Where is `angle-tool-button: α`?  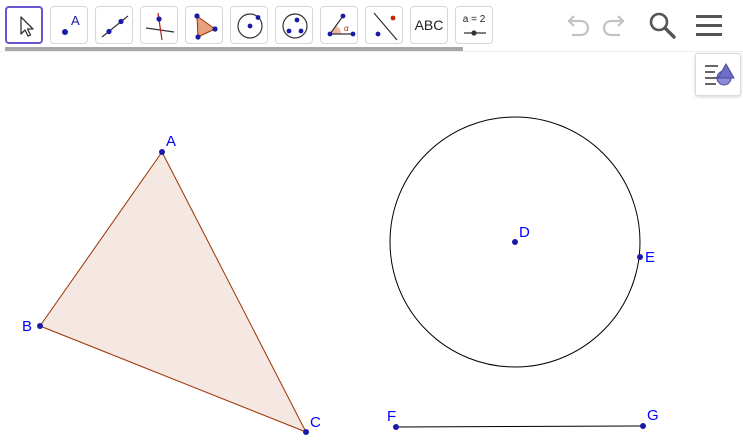
angle-tool-button: α is located at coordinates (339, 25).